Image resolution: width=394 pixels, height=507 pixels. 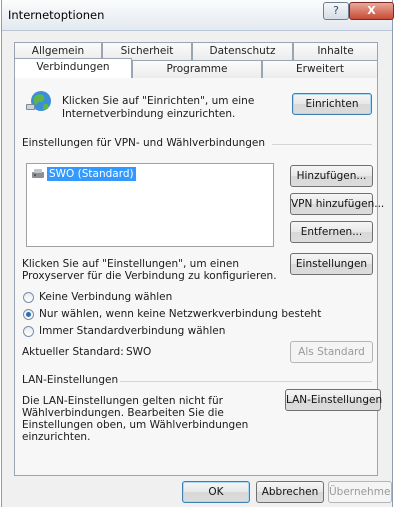 I want to click on window-title: Internetoptionen, so click(x=56, y=15).